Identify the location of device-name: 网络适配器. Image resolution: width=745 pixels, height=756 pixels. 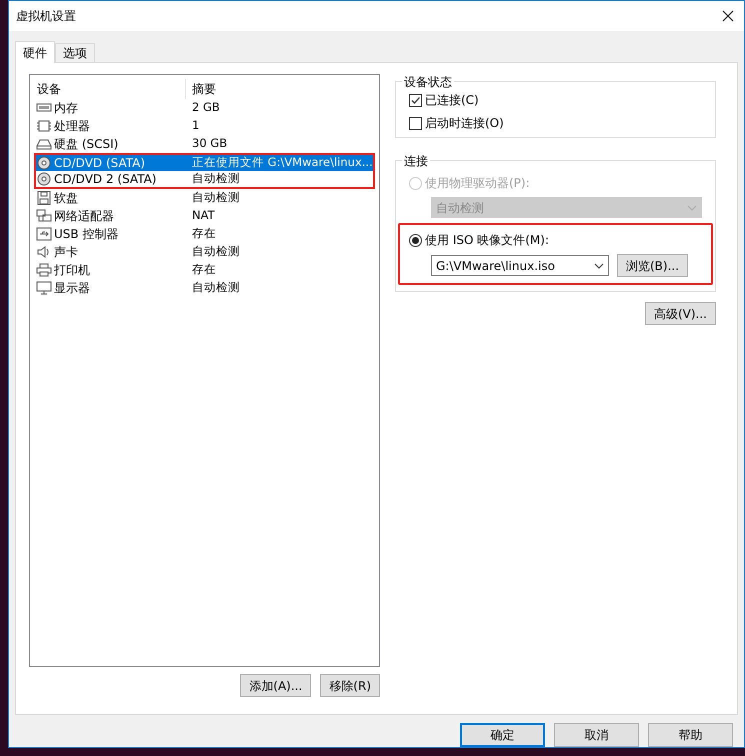
(84, 216).